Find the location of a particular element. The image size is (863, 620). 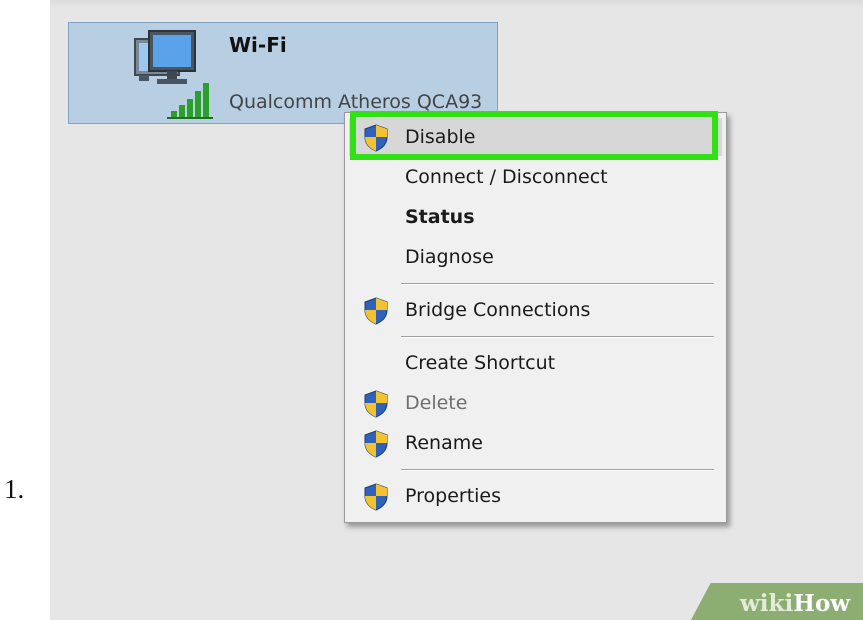

menu-item-bridge-connections: Bridge Connections is located at coordinates (535, 310).